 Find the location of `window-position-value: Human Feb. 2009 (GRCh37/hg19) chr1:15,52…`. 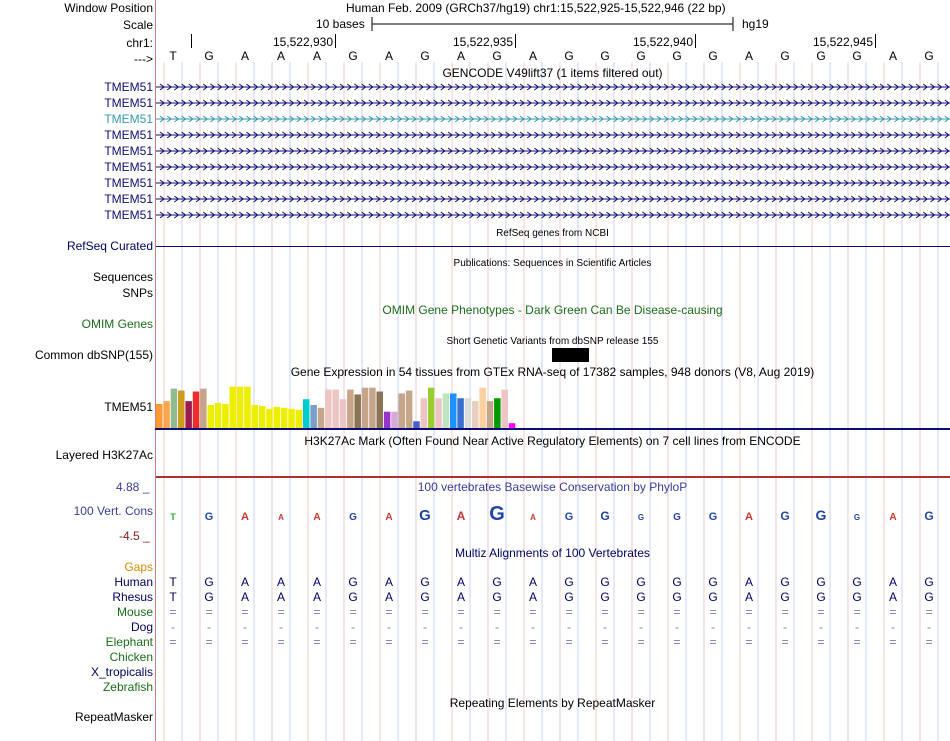

window-position-value: Human Feb. 2009 (GRCh37/hg19) chr1:15,52… is located at coordinates (536, 8).